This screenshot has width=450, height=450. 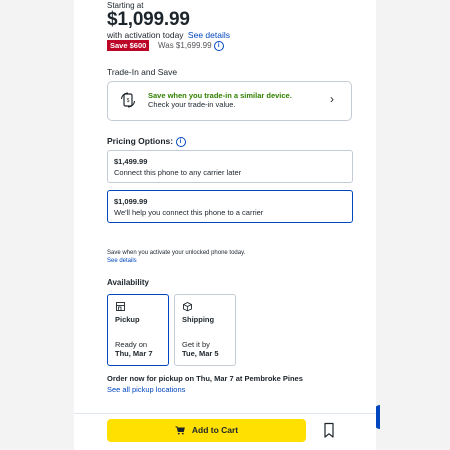 I want to click on store-icon, so click(x=120, y=306).